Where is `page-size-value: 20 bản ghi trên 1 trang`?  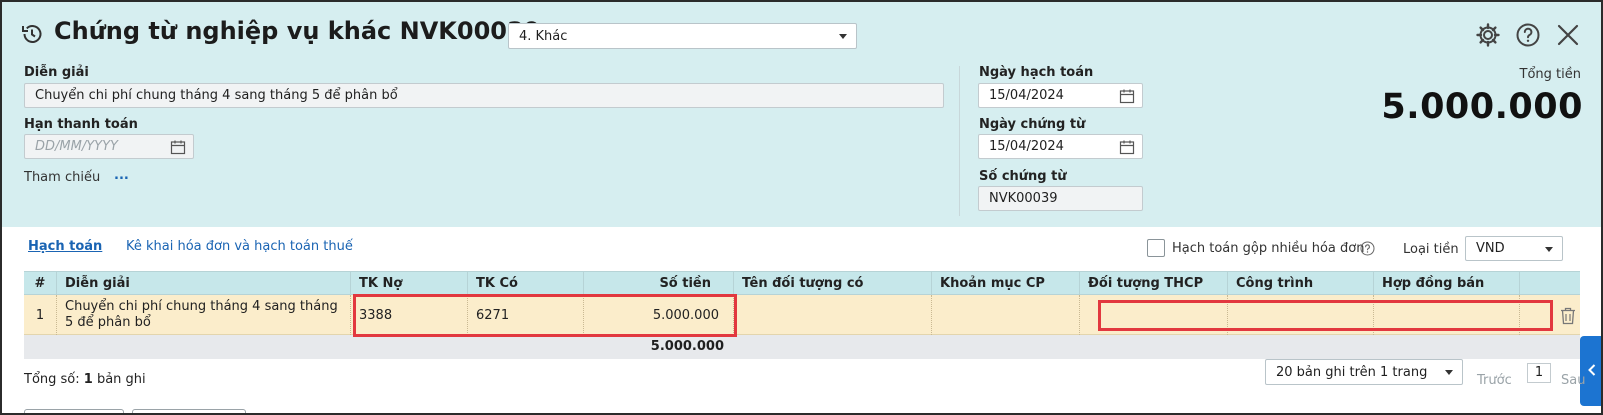 page-size-value: 20 bản ghi trên 1 trang is located at coordinates (1352, 372).